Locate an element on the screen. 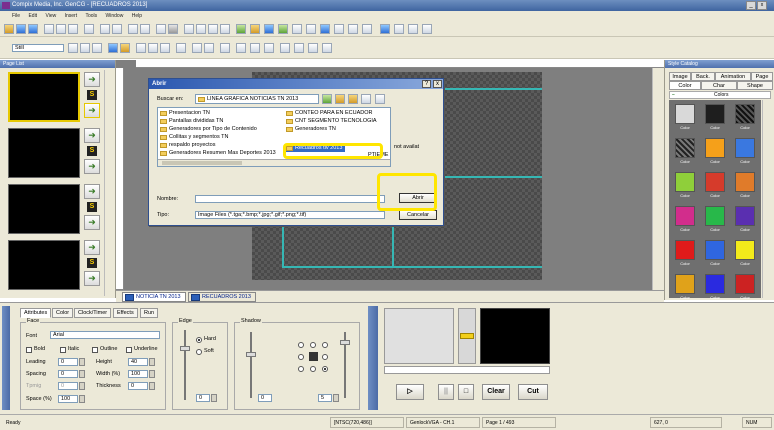 This screenshot has width=774, height=430. graphic-icon is located at coordinates (283, 29).